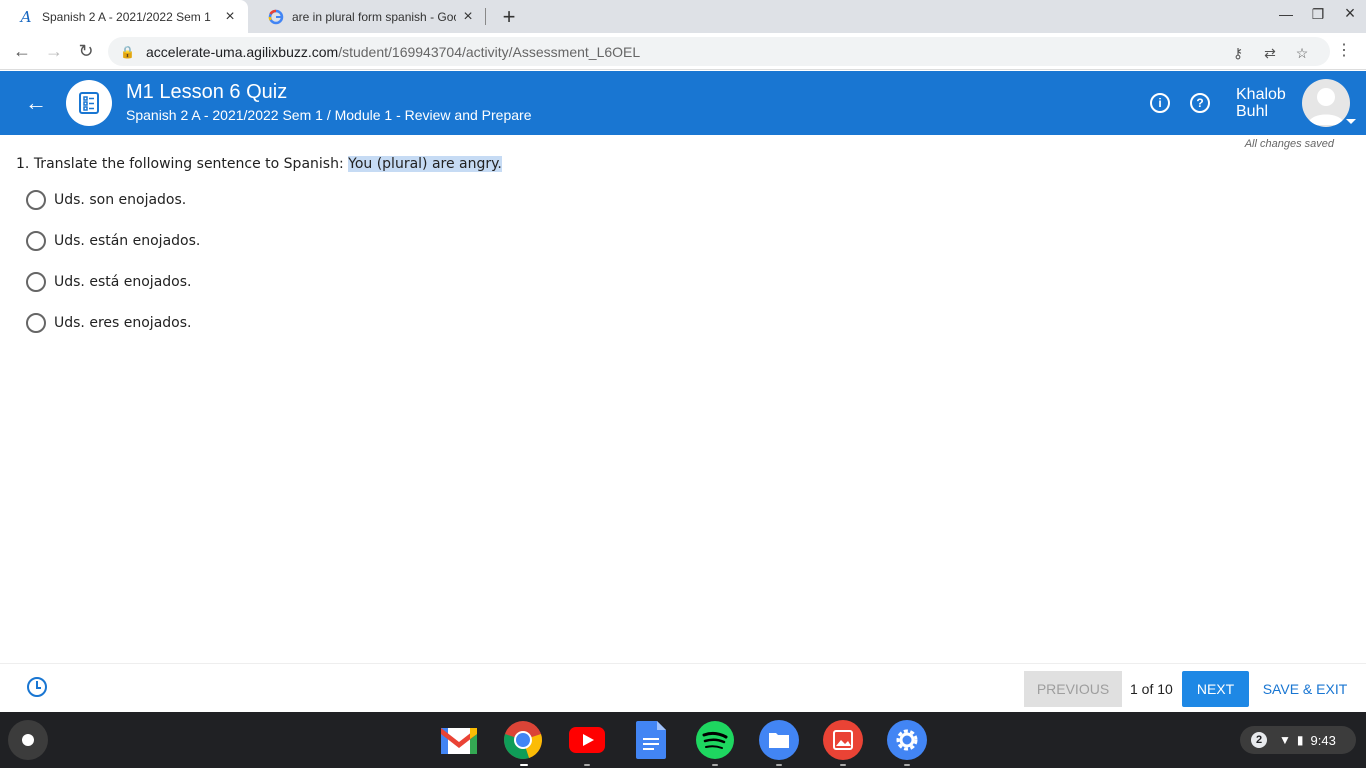 The image size is (1366, 768). Describe the element at coordinates (1238, 53) in the screenshot. I see `key-icon: ⚷` at that location.